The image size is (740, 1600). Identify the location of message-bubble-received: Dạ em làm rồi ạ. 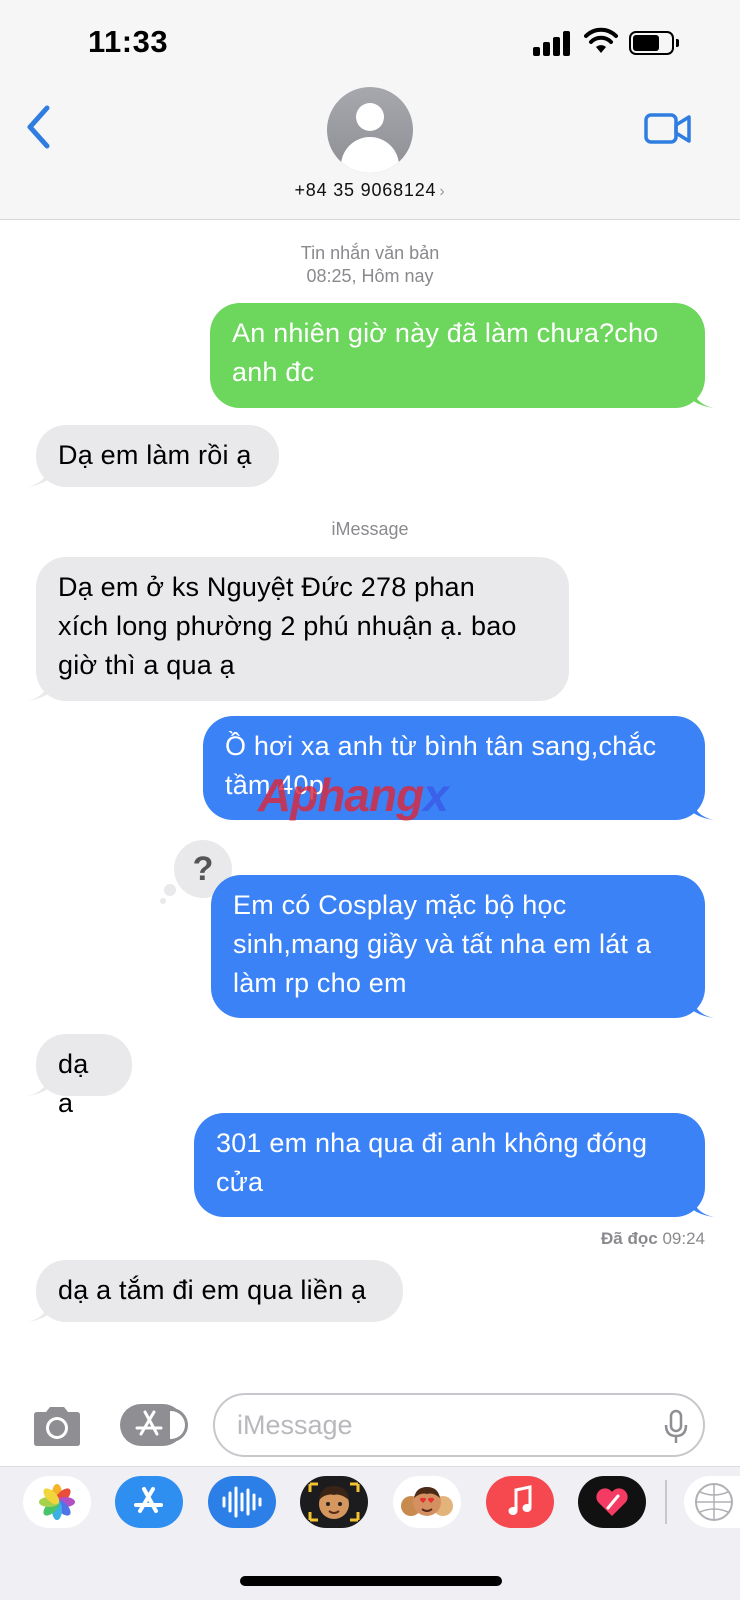
(153, 456).